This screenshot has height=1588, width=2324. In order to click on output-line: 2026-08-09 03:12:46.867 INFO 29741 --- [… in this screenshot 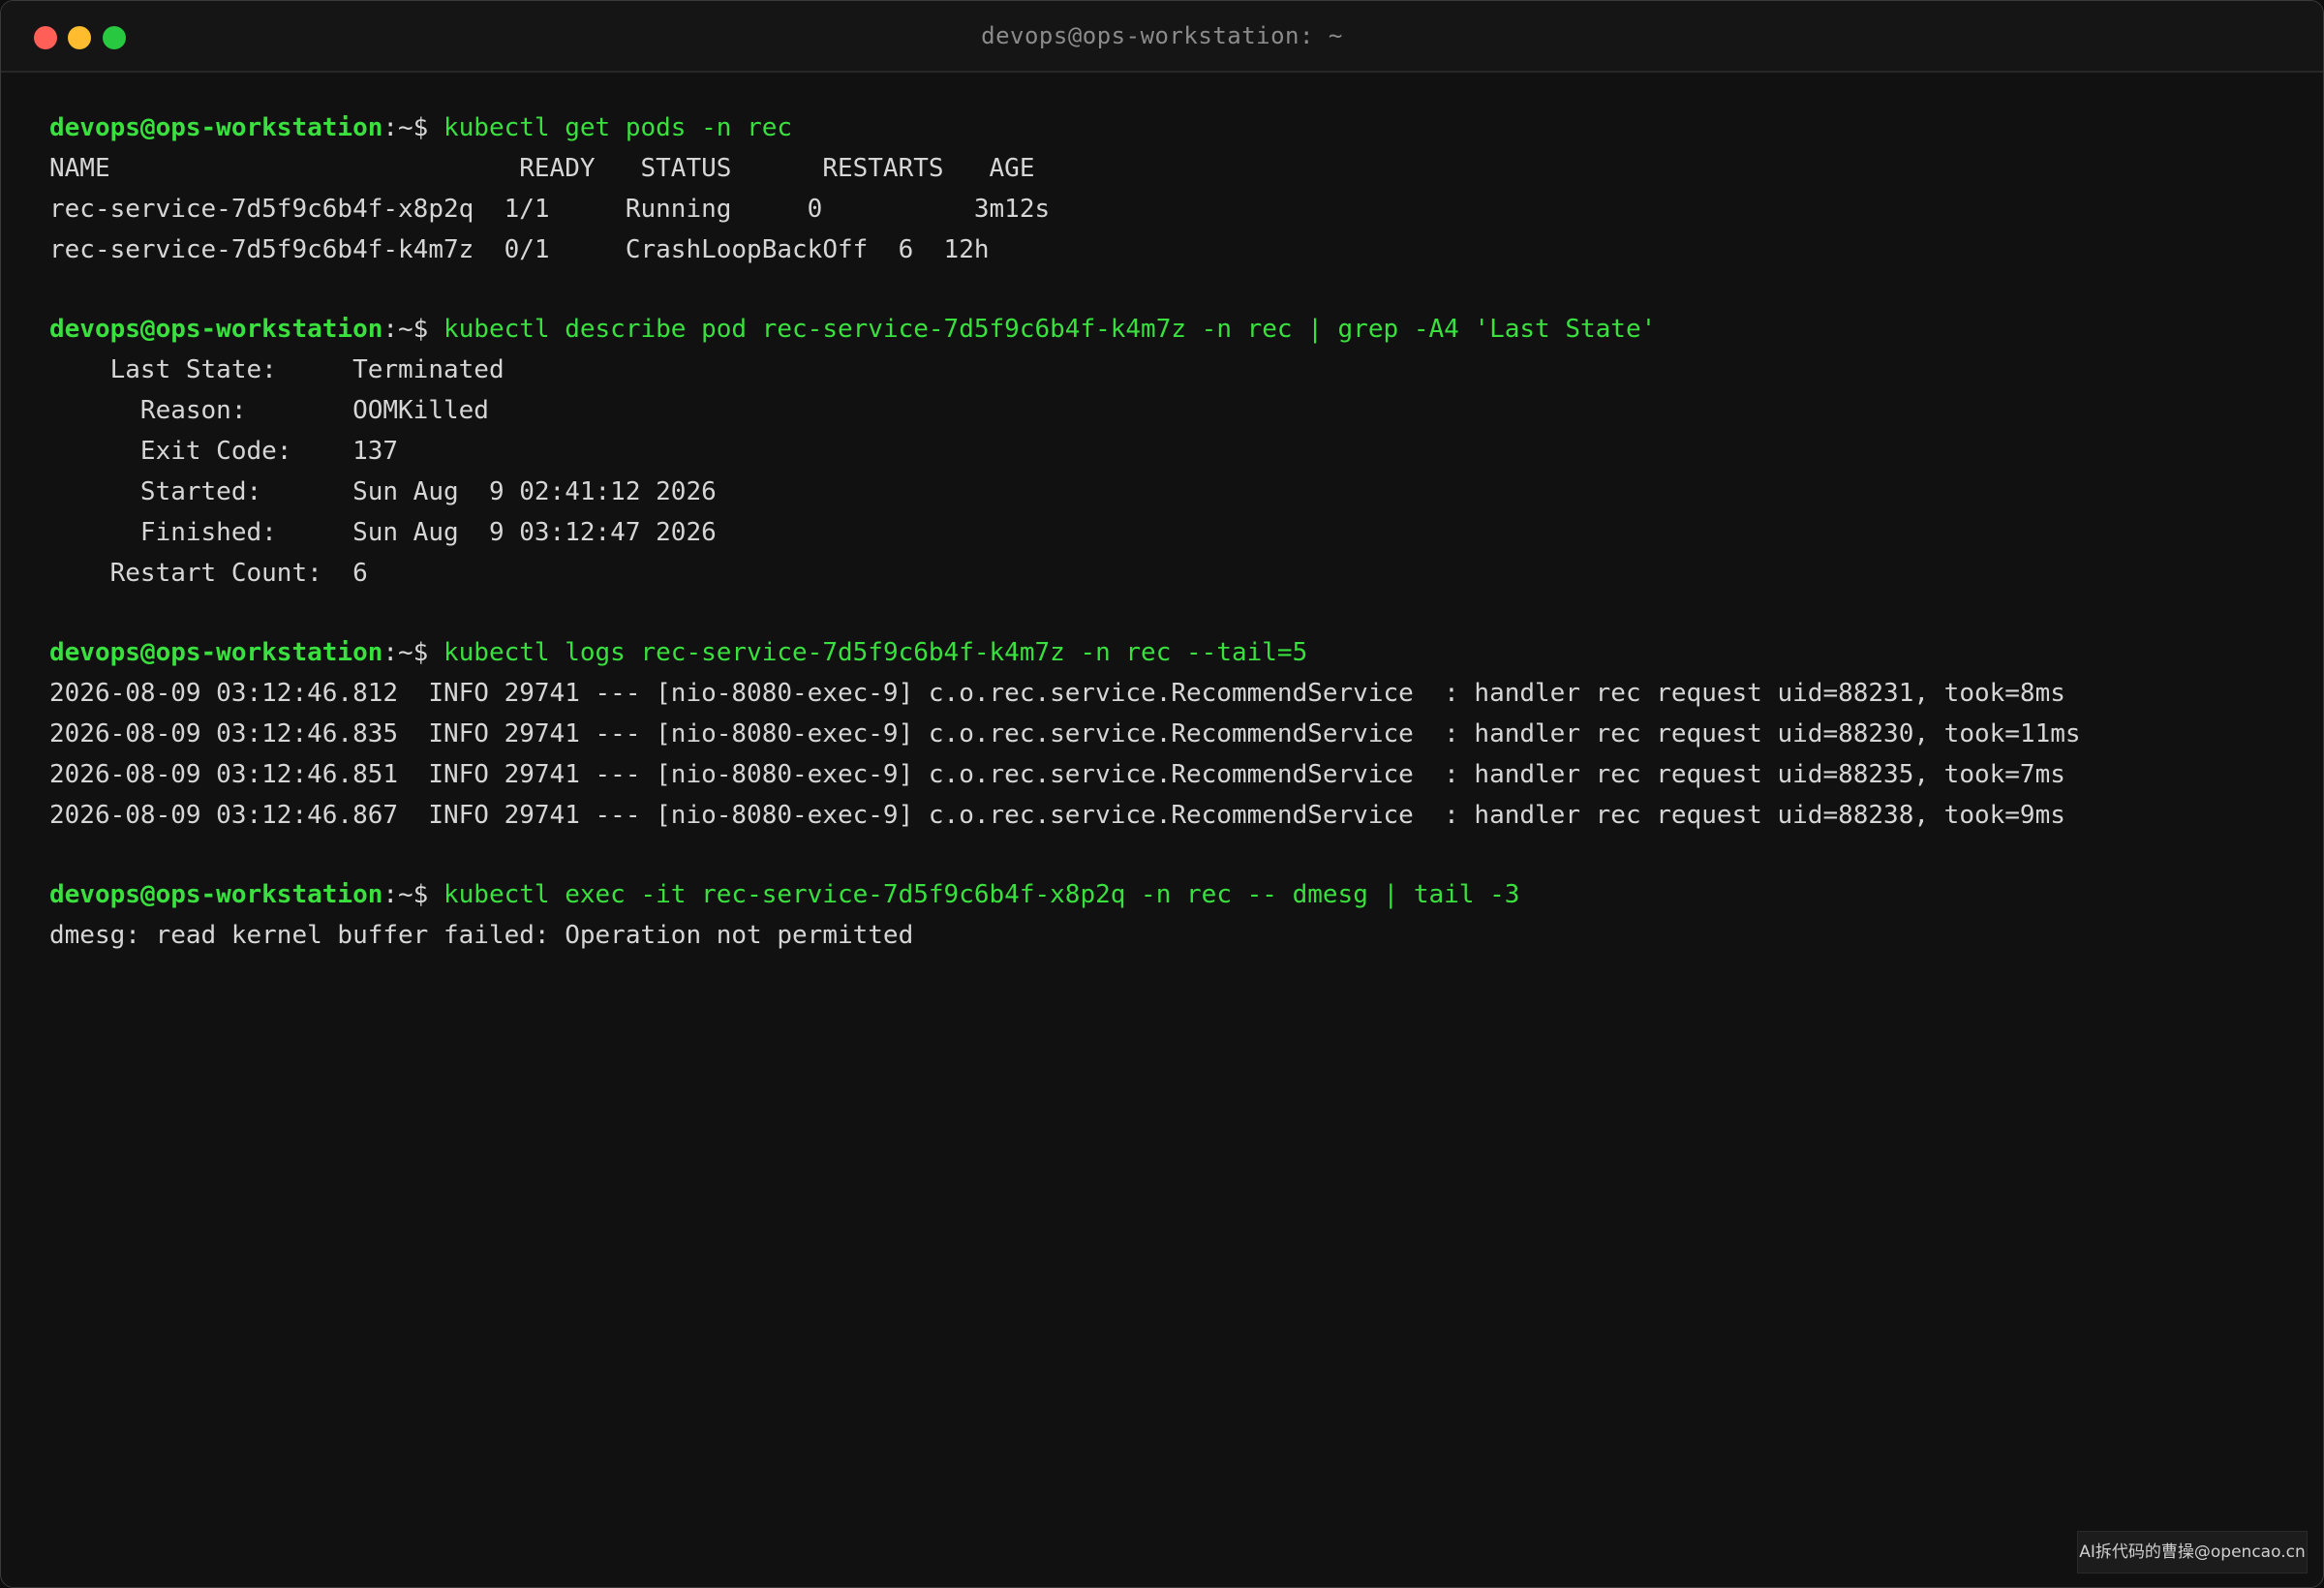, I will do `click(1057, 815)`.